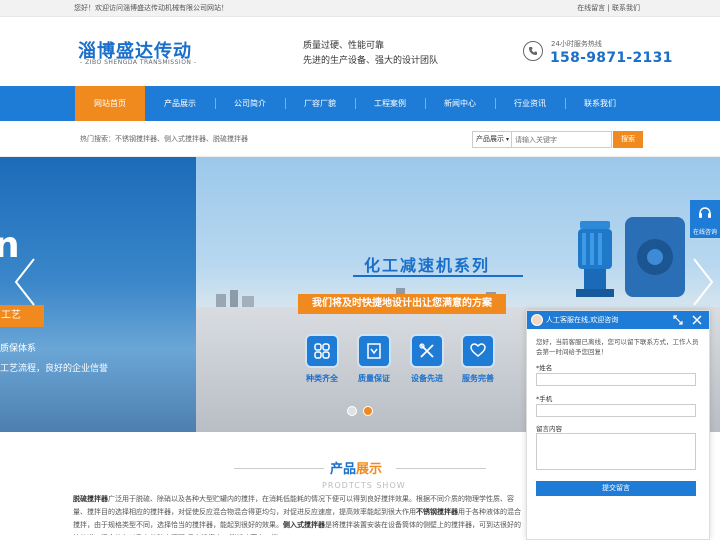  I want to click on heart-hand-icon, so click(478, 350).